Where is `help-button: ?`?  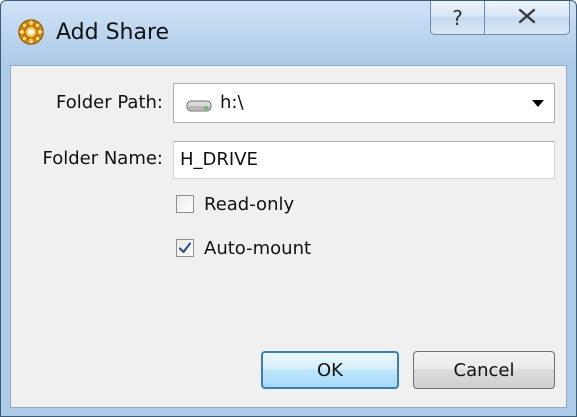
help-button: ? is located at coordinates (457, 18).